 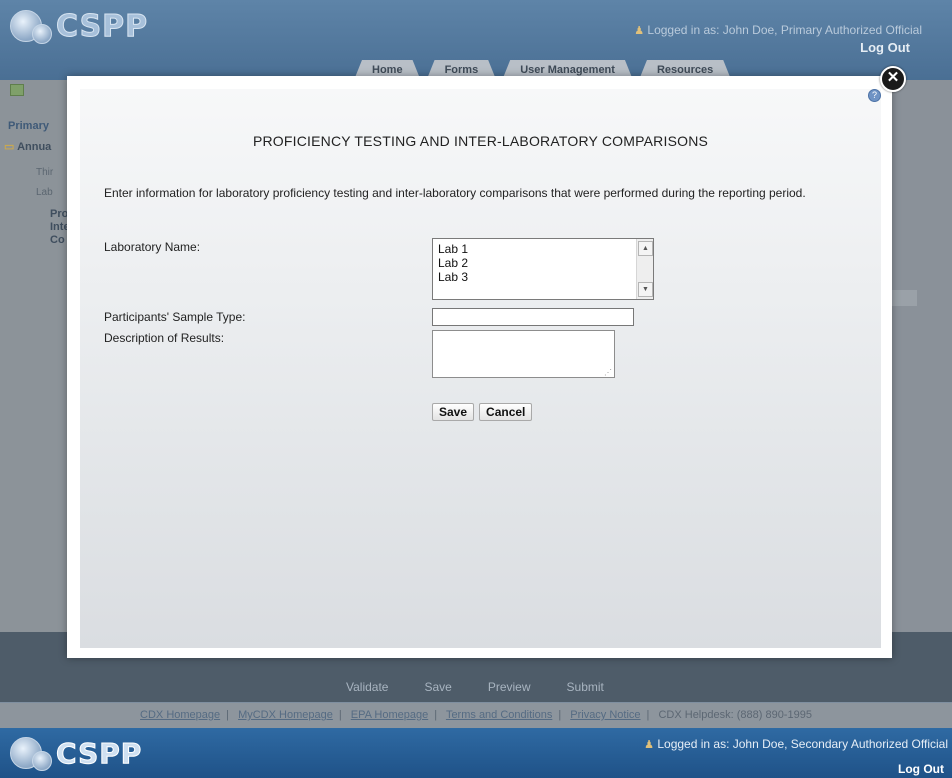 What do you see at coordinates (608, 372) in the screenshot?
I see `resize-grip-icon: ⋰` at bounding box center [608, 372].